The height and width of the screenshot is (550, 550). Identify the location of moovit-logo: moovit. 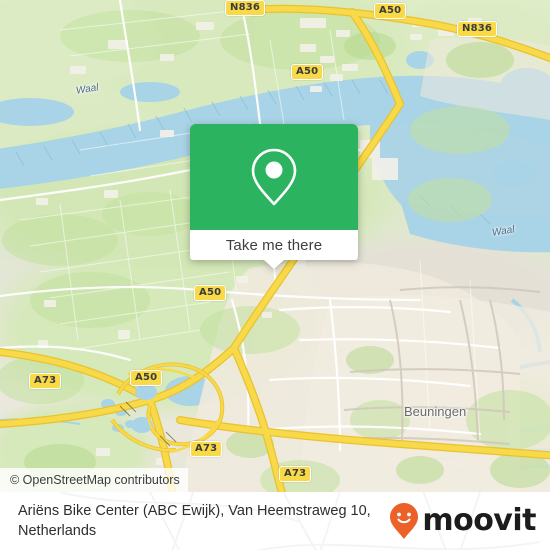
(462, 521).